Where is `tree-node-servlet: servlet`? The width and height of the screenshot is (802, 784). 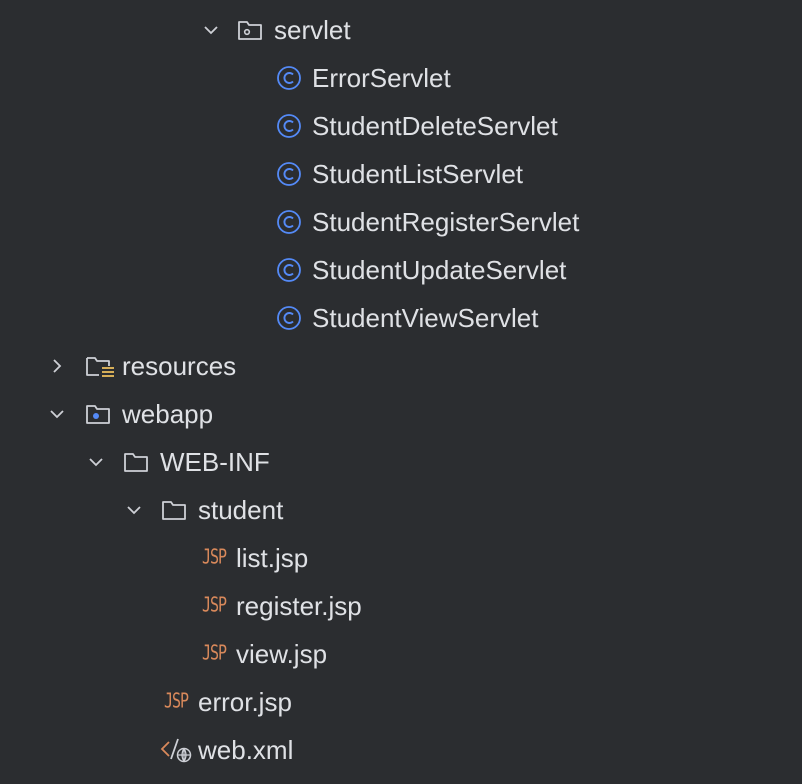 tree-node-servlet: servlet is located at coordinates (401, 30).